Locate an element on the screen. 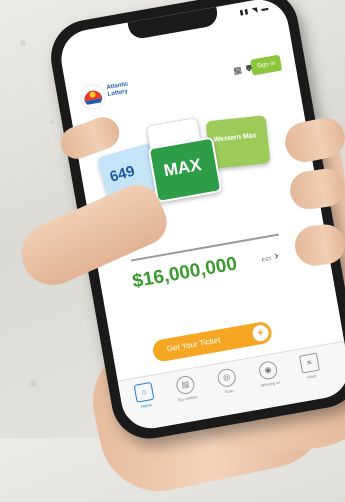  game-card-label: Western Max is located at coordinates (235, 138).